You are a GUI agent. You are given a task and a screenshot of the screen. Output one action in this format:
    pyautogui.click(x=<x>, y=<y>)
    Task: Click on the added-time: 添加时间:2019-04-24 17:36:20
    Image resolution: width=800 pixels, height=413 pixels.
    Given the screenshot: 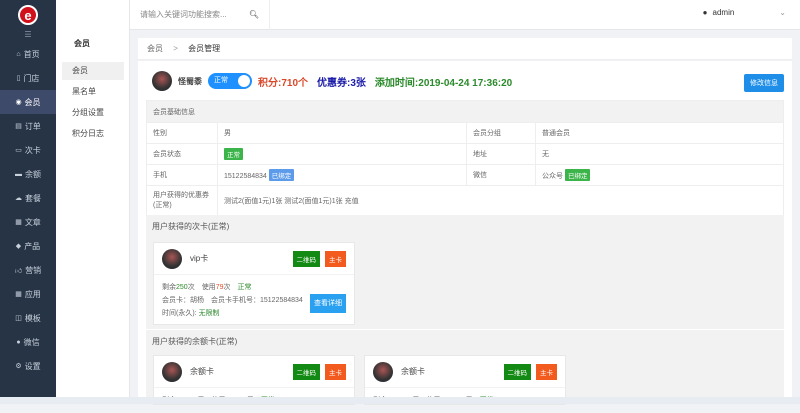 What is the action you would take?
    pyautogui.click(x=443, y=83)
    